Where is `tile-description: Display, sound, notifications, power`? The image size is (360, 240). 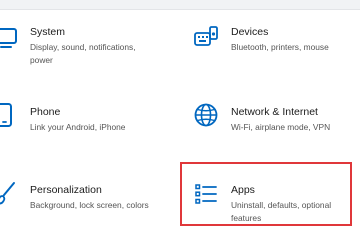 tile-description: Display, sound, notifications, power is located at coordinates (83, 53).